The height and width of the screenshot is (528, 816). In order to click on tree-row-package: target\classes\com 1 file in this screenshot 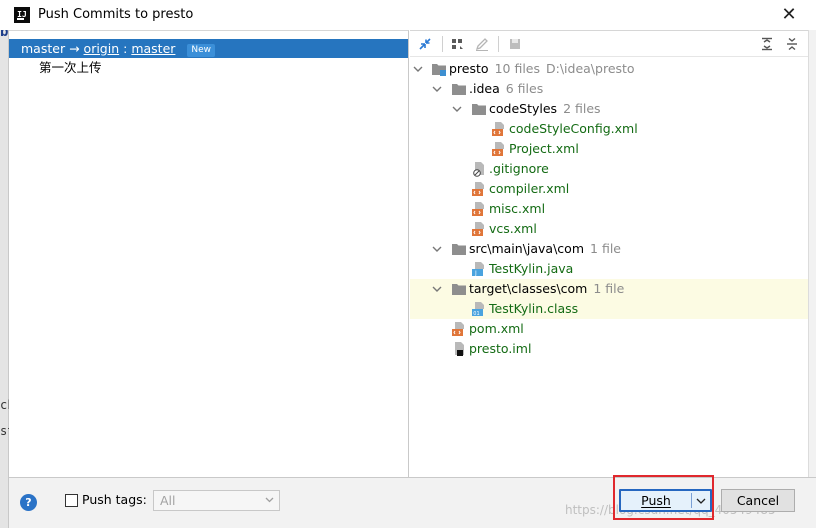, I will do `click(609, 289)`.